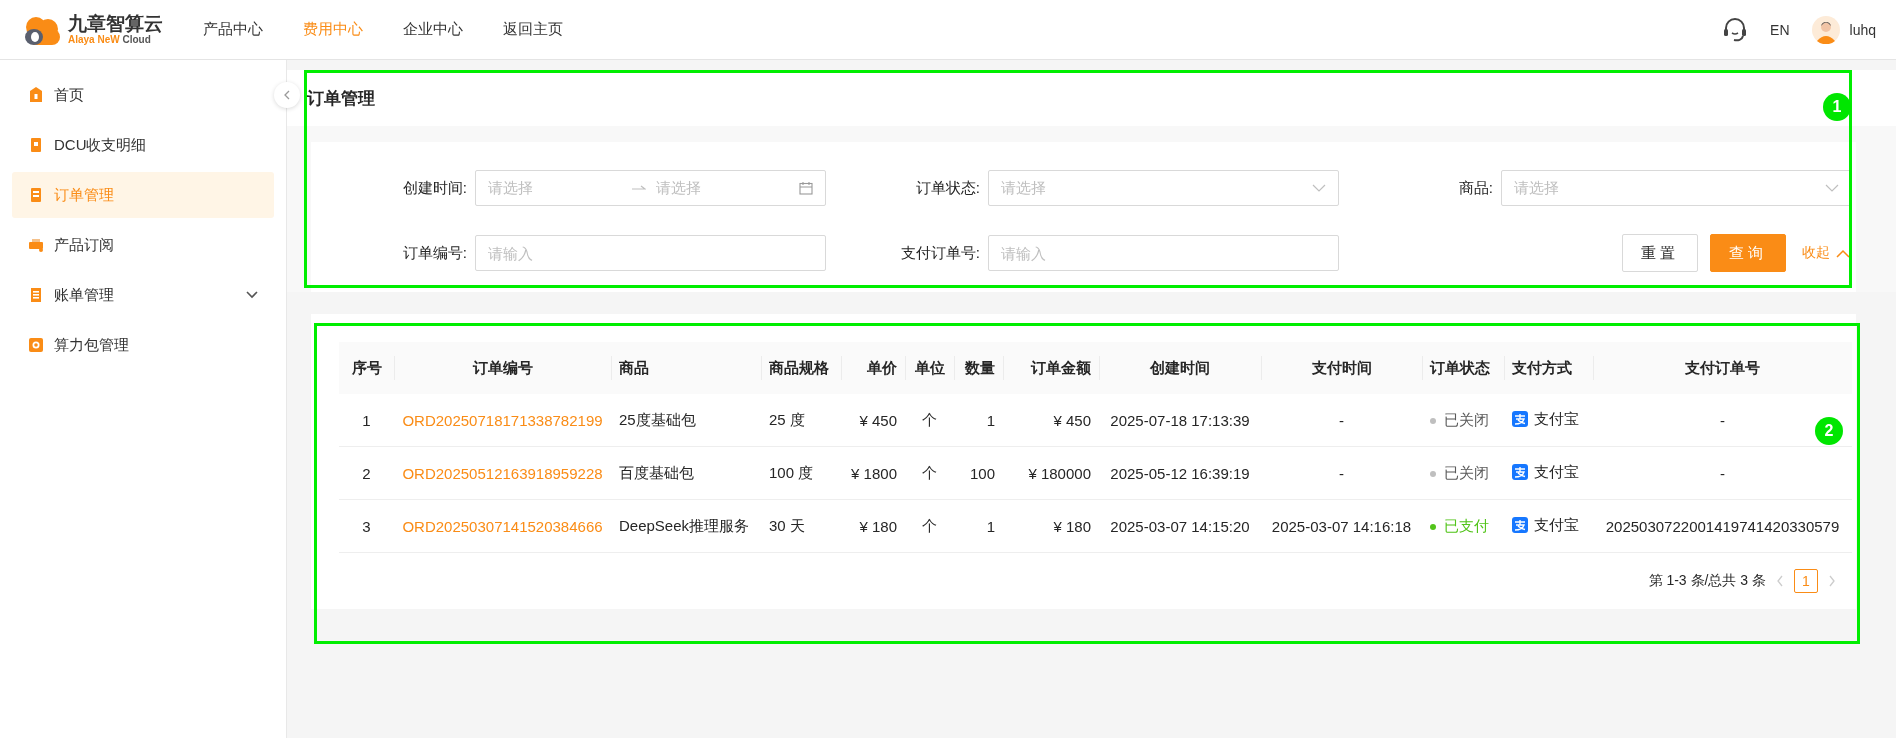  I want to click on payment-order-number: 2025030722001419741420330579, so click(1722, 526).